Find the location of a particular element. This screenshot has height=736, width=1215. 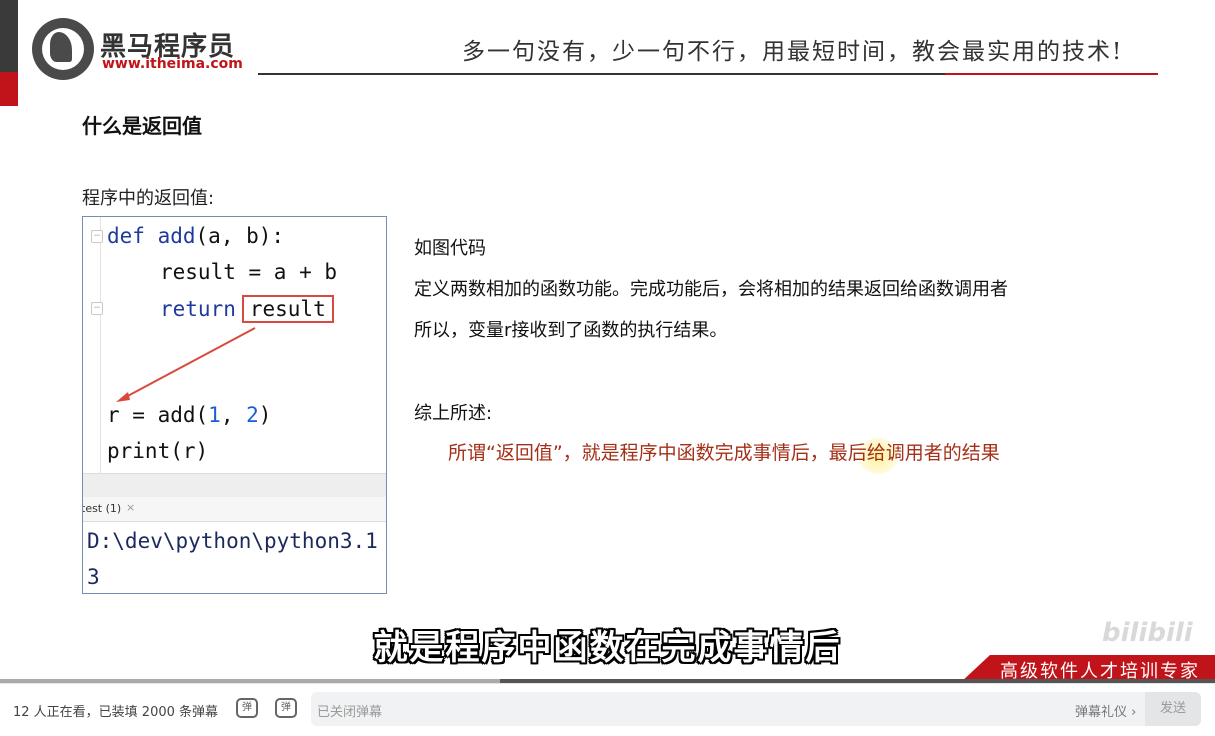

decor-bar is located at coordinates (9, 36).